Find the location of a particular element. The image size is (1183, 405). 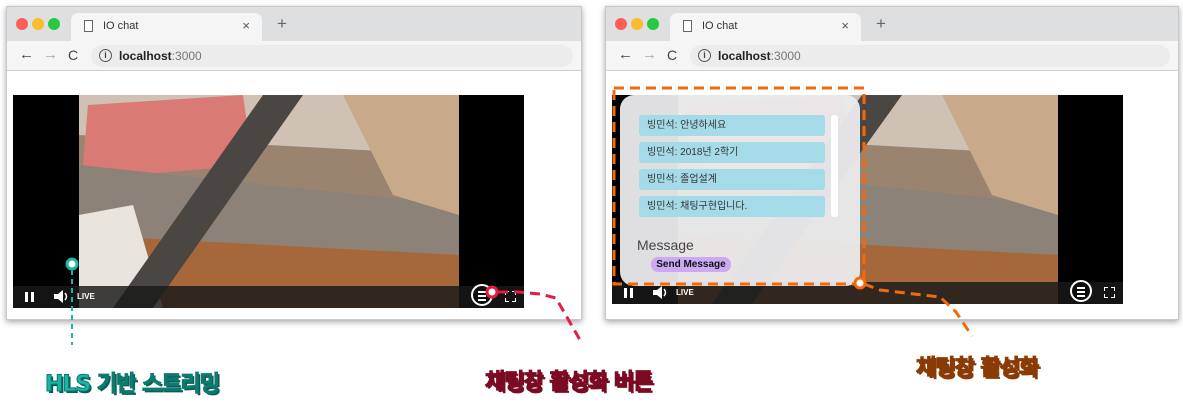

chat-message: 빙민석: 채팅구현입니다. is located at coordinates (732, 206).